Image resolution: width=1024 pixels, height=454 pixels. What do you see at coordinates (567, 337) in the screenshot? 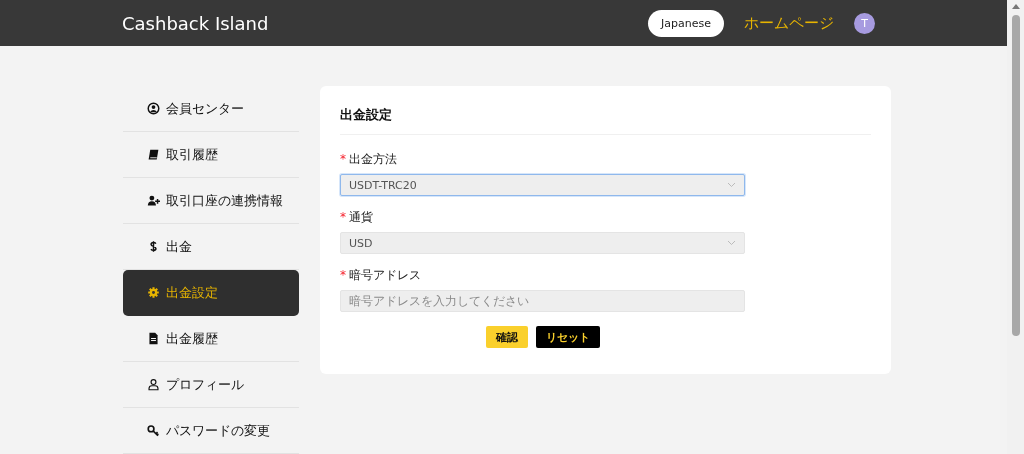
I see `reset-button: リセット` at bounding box center [567, 337].